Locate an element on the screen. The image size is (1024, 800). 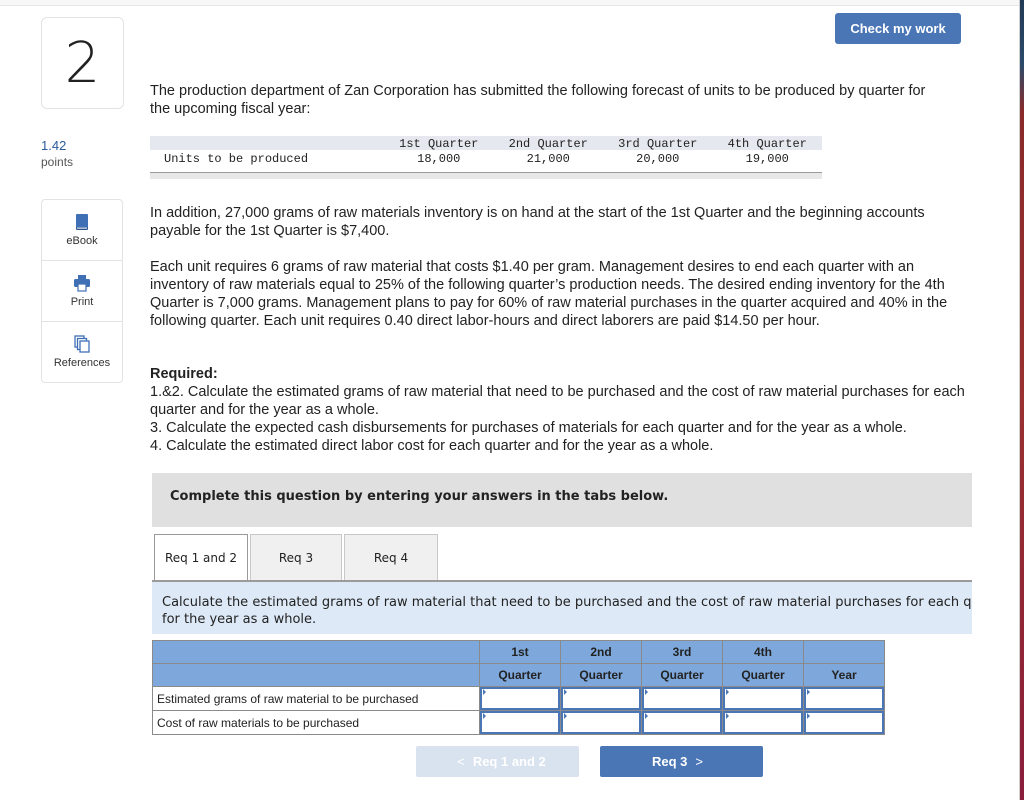
units-value-q1: 18,000 is located at coordinates (439, 158).